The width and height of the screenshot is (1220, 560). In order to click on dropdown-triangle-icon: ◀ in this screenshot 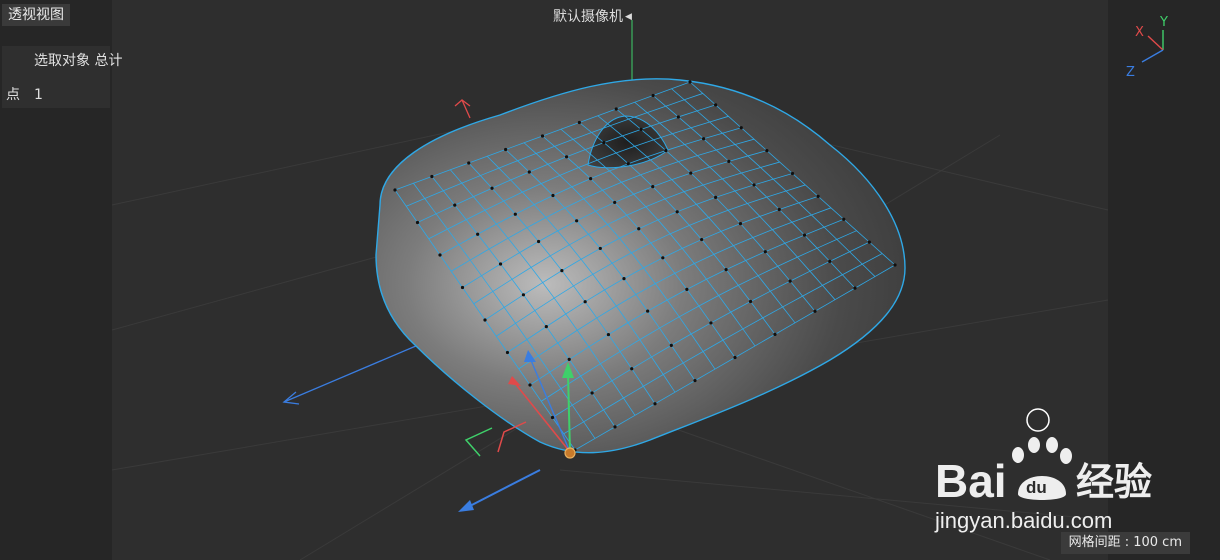, I will do `click(628, 17)`.